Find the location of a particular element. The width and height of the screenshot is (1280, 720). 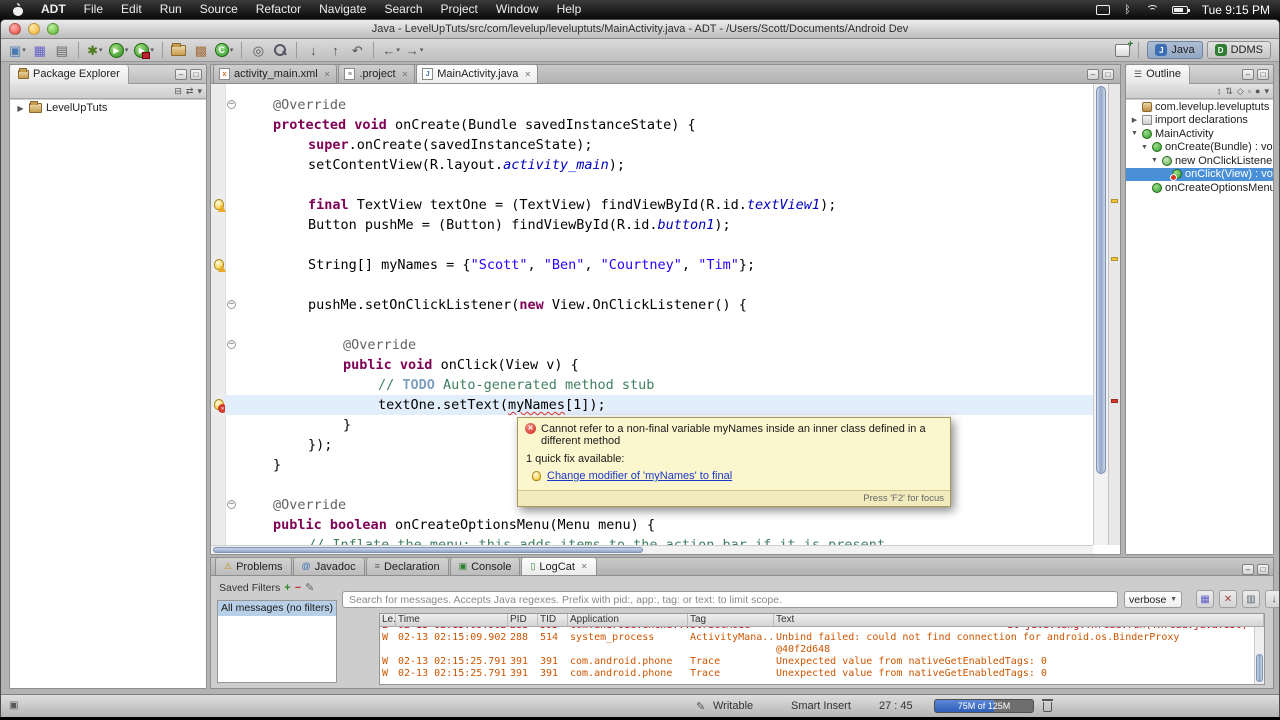

outline-item-com-levelup-leveluptuts: com.levelup.leveluptuts is located at coordinates (1199, 107).